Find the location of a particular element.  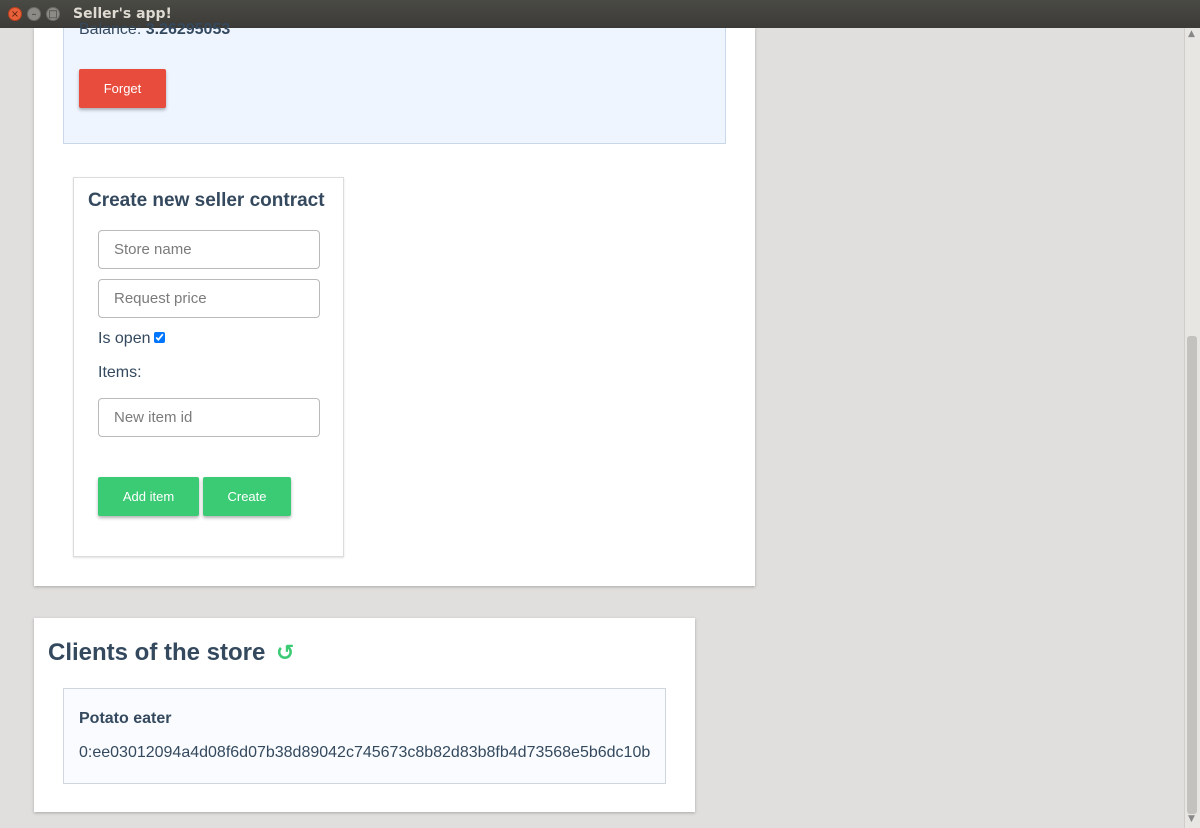

is-open-checkbox is located at coordinates (159, 337).